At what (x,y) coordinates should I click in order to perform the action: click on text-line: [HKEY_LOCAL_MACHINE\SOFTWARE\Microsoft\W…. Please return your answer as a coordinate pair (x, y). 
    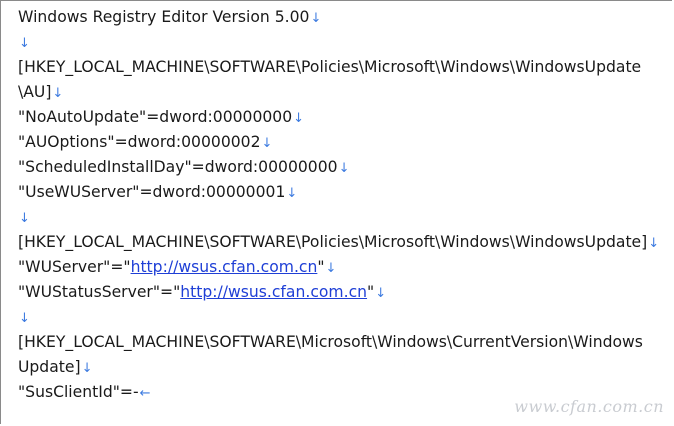
    Looking at the image, I should click on (330, 342).